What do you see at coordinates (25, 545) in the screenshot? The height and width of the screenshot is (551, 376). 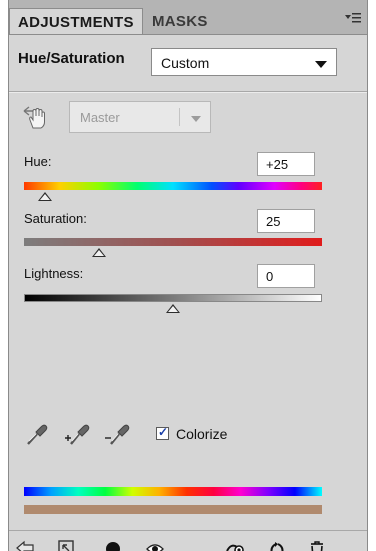 I see `return-icon` at bounding box center [25, 545].